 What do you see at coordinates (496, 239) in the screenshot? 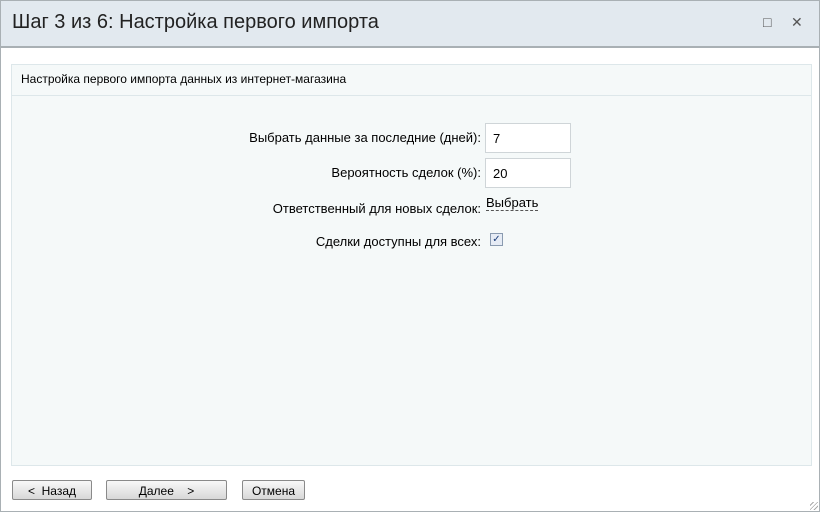
I see `public-checkbox: ✓` at bounding box center [496, 239].